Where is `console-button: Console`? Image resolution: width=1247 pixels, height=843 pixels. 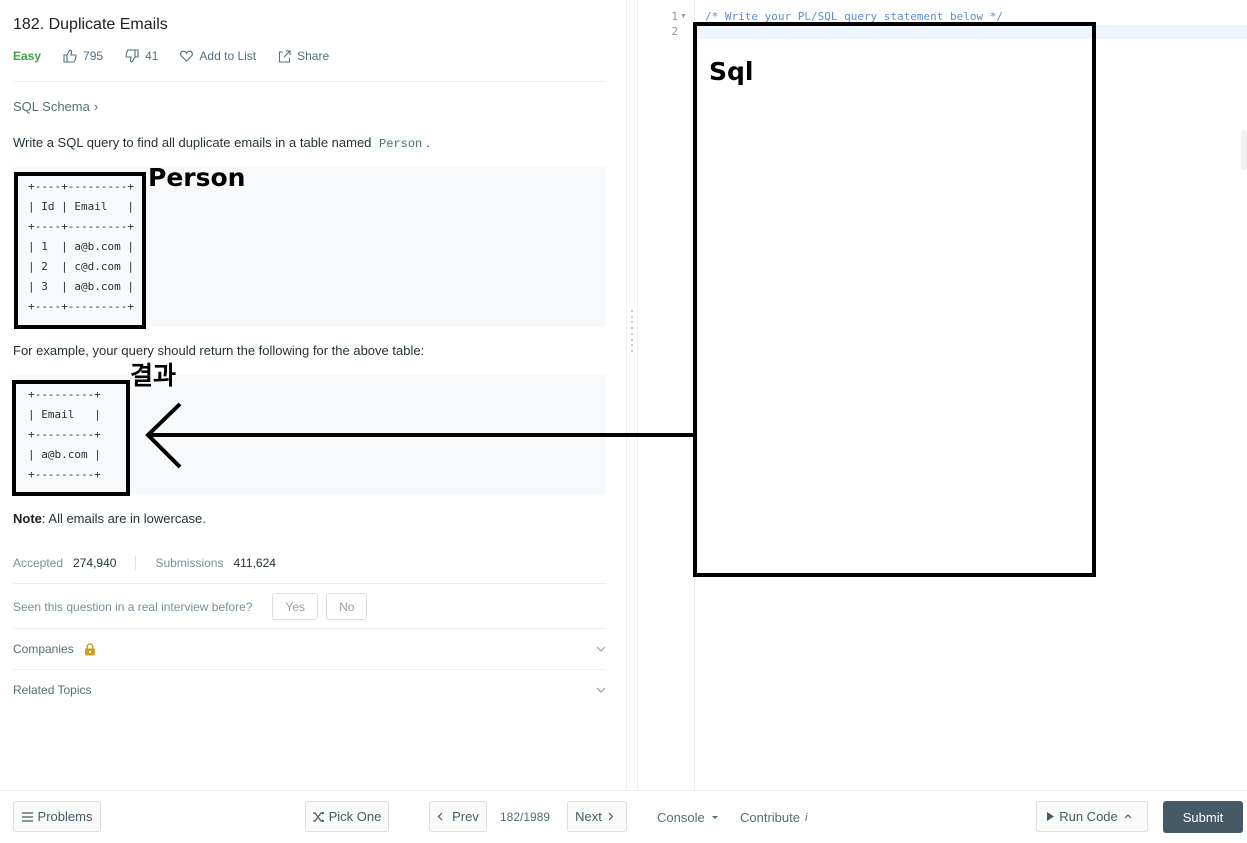
console-button: Console is located at coordinates (688, 817).